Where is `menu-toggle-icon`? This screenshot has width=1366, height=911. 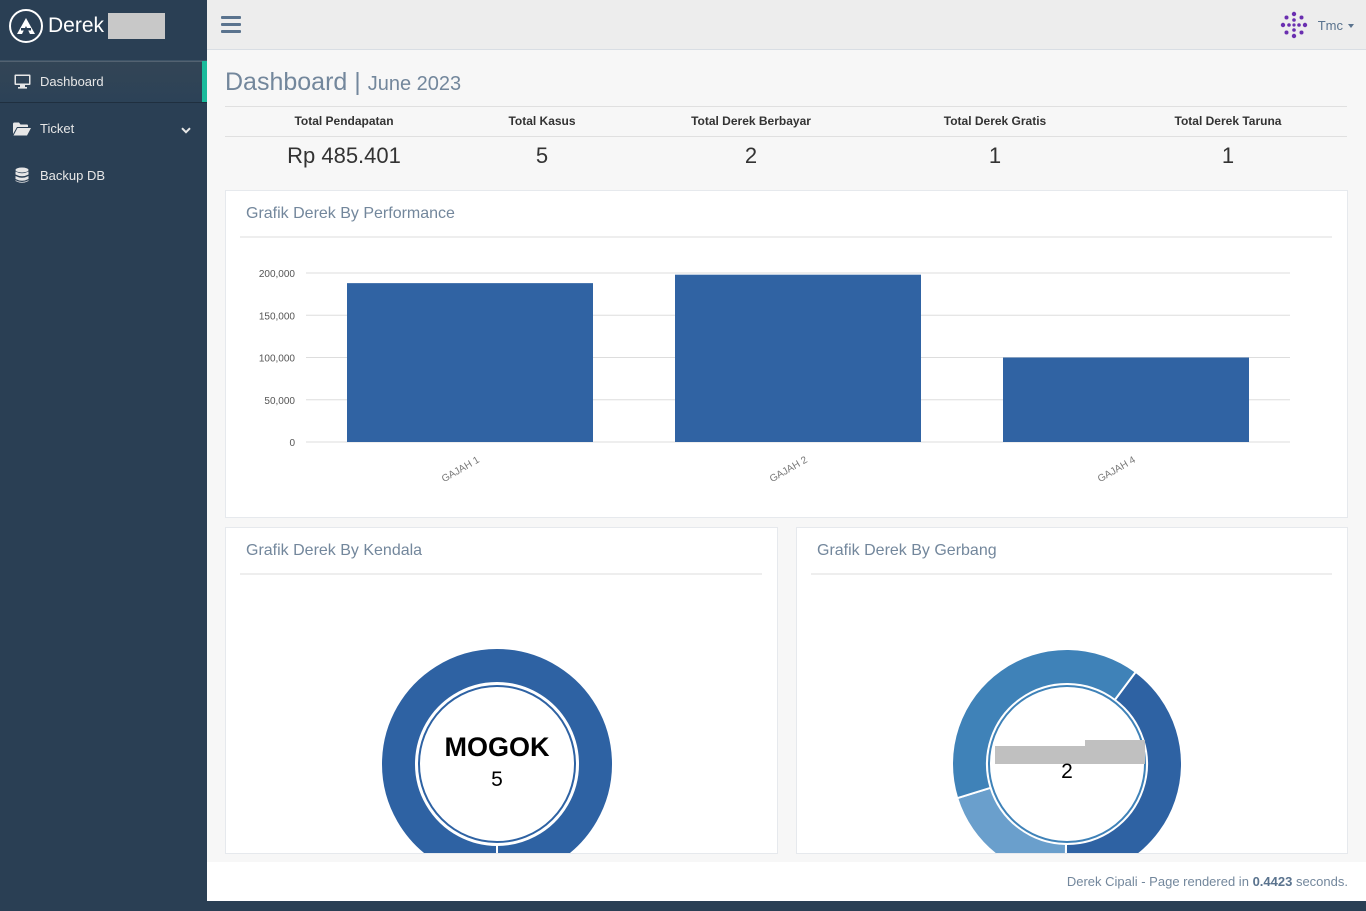 menu-toggle-icon is located at coordinates (231, 25).